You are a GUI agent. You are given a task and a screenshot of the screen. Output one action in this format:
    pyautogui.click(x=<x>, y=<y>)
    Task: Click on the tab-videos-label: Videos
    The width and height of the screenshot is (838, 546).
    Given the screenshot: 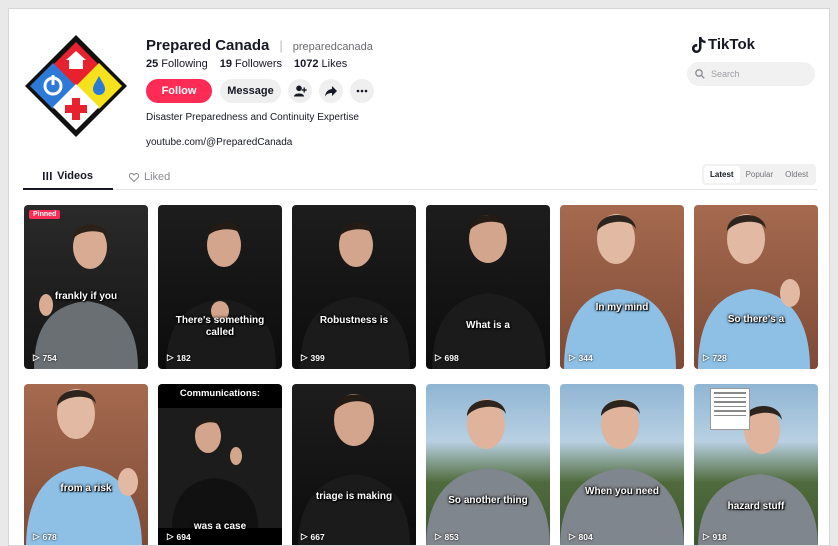 What is the action you would take?
    pyautogui.click(x=75, y=176)
    